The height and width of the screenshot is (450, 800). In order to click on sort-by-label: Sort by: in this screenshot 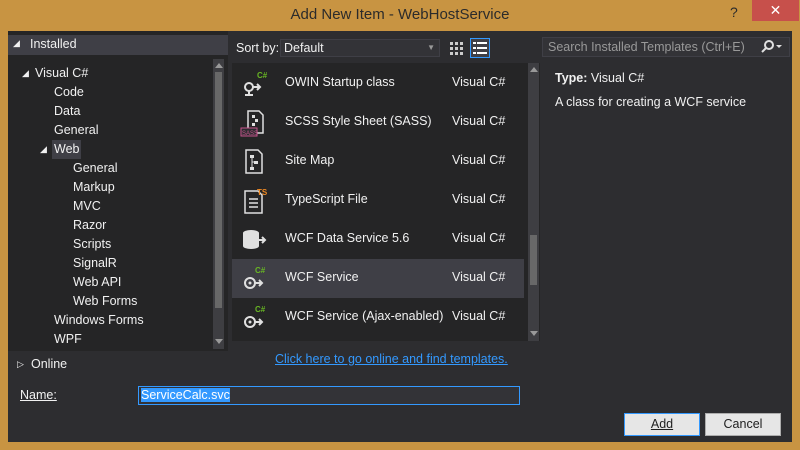, I will do `click(258, 48)`.